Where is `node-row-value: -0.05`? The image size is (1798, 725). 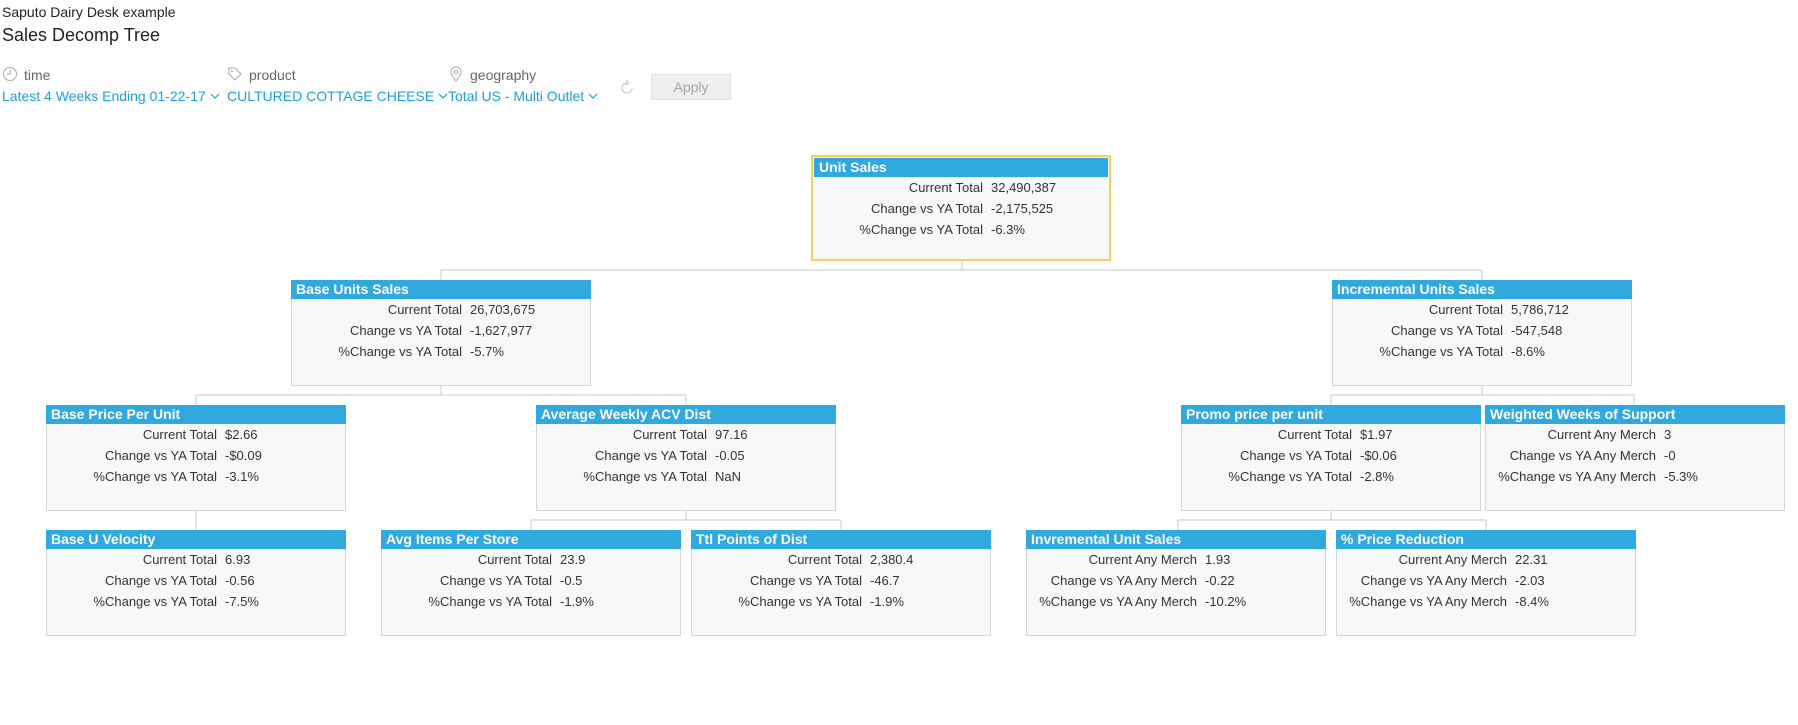
node-row-value: -0.05 is located at coordinates (730, 455).